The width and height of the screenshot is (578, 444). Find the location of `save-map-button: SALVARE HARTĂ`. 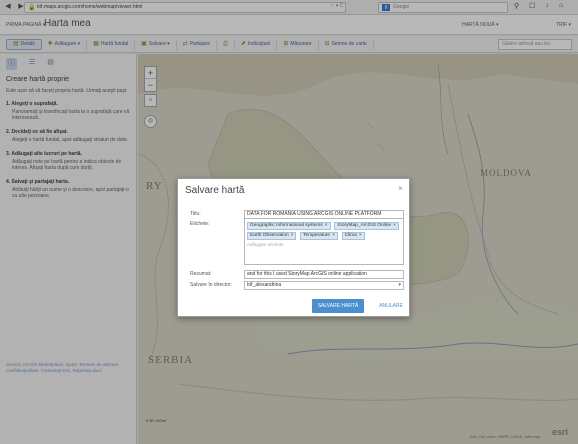

save-map-button: SALVARE HARTĂ is located at coordinates (338, 306).